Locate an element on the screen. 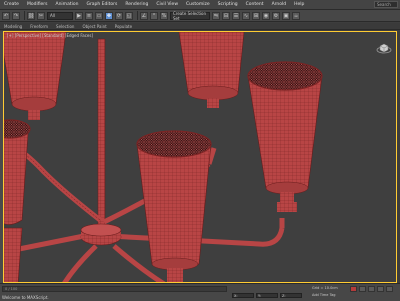 This screenshot has height=301, width=400. render-setup-icon: ⚙ is located at coordinates (276, 15).